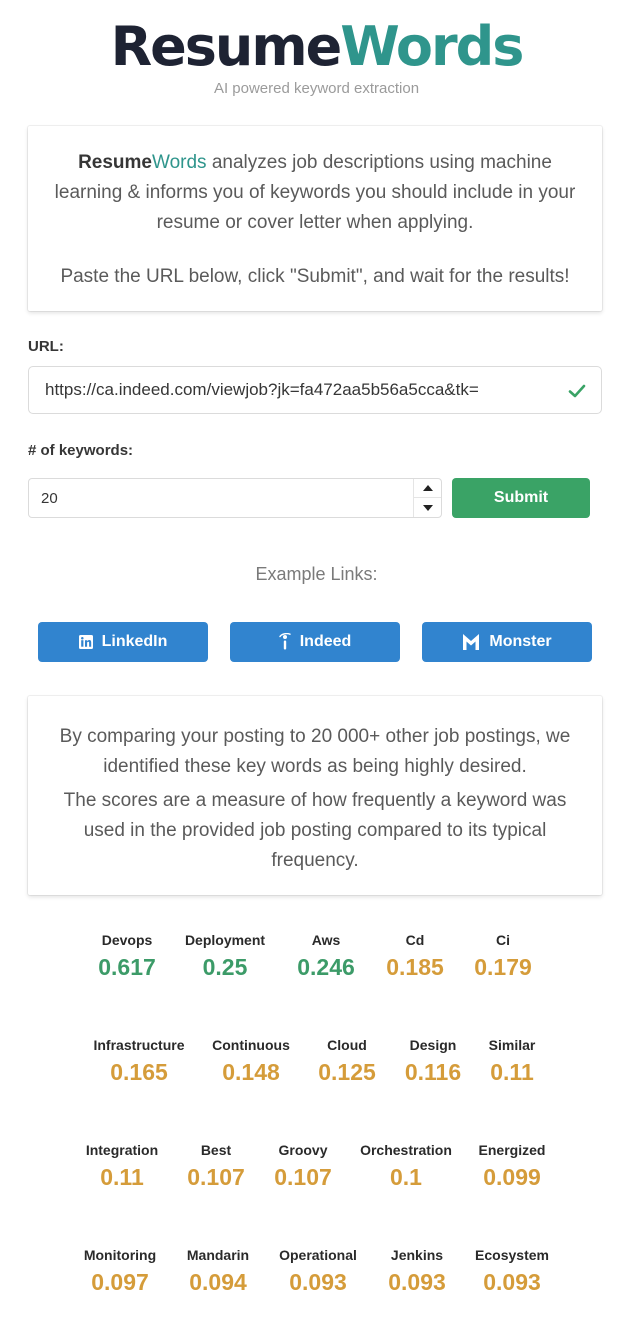 This screenshot has height=1333, width=633. I want to click on keyword-score: 0.179, so click(503, 967).